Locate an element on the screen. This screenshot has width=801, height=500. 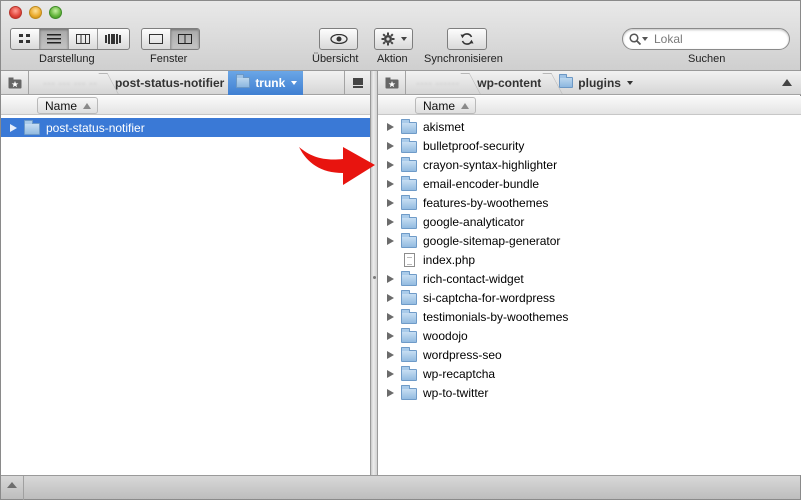
synchronize-button is located at coordinates (467, 39).